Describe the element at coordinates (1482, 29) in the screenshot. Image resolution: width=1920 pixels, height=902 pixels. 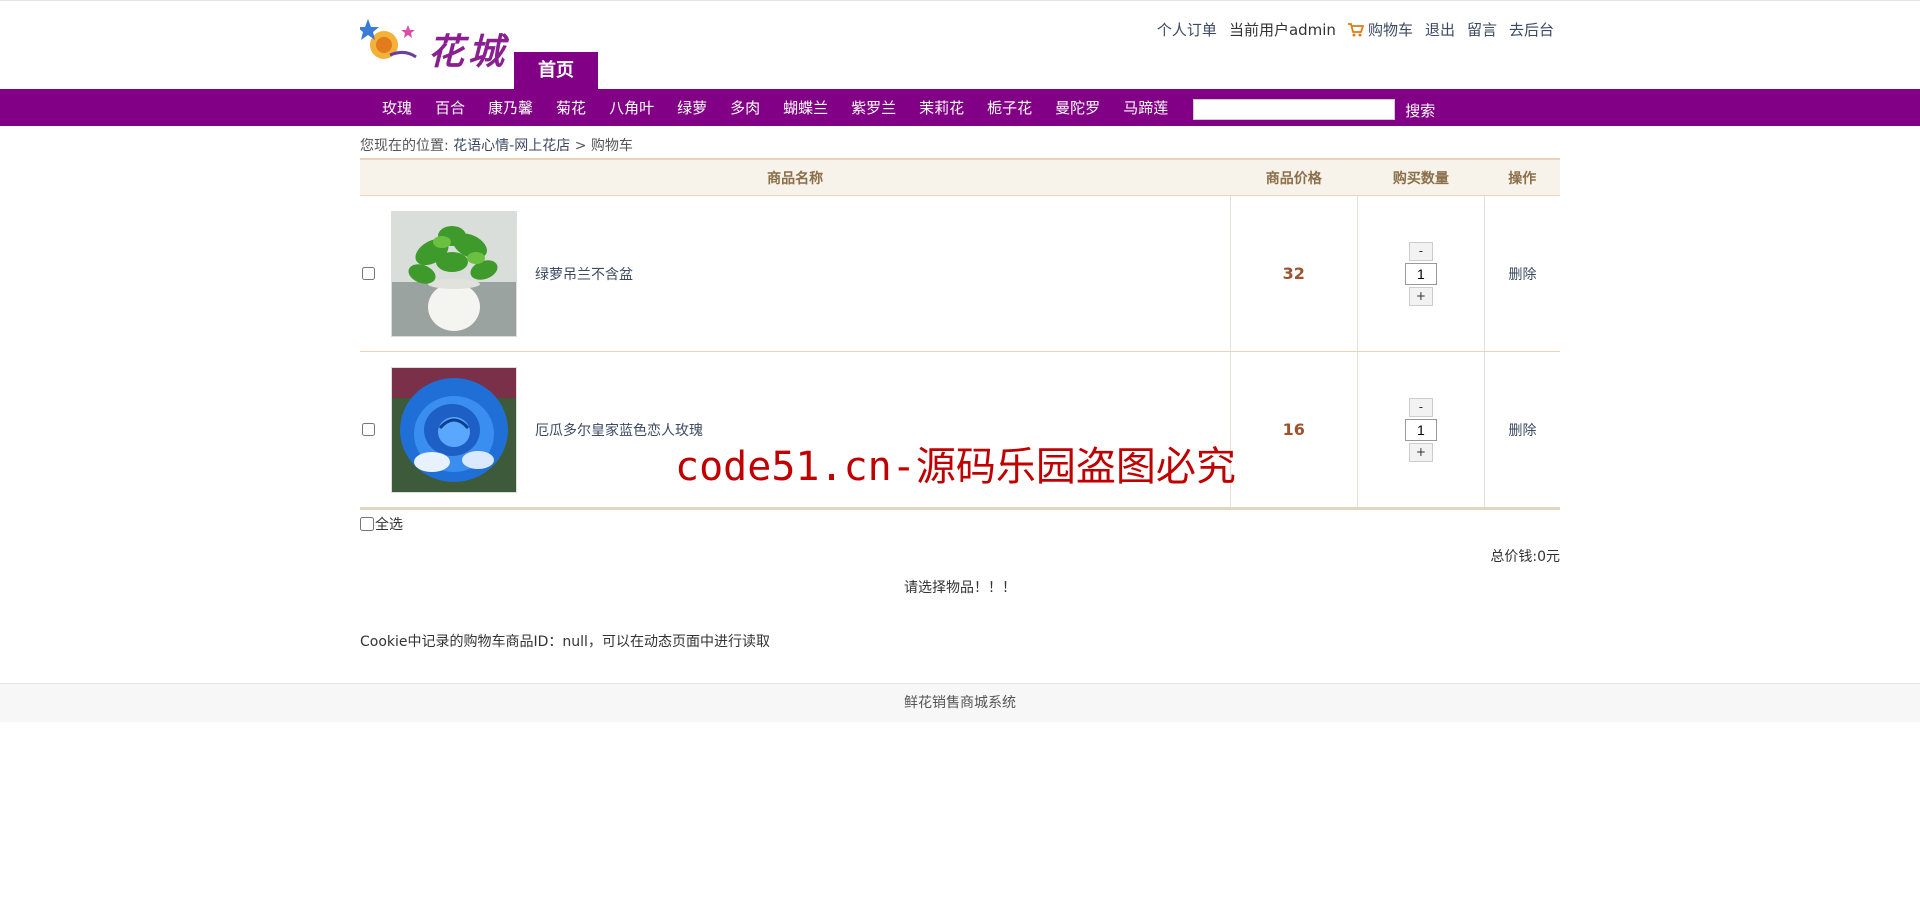
I see `message-link: 留言` at that location.